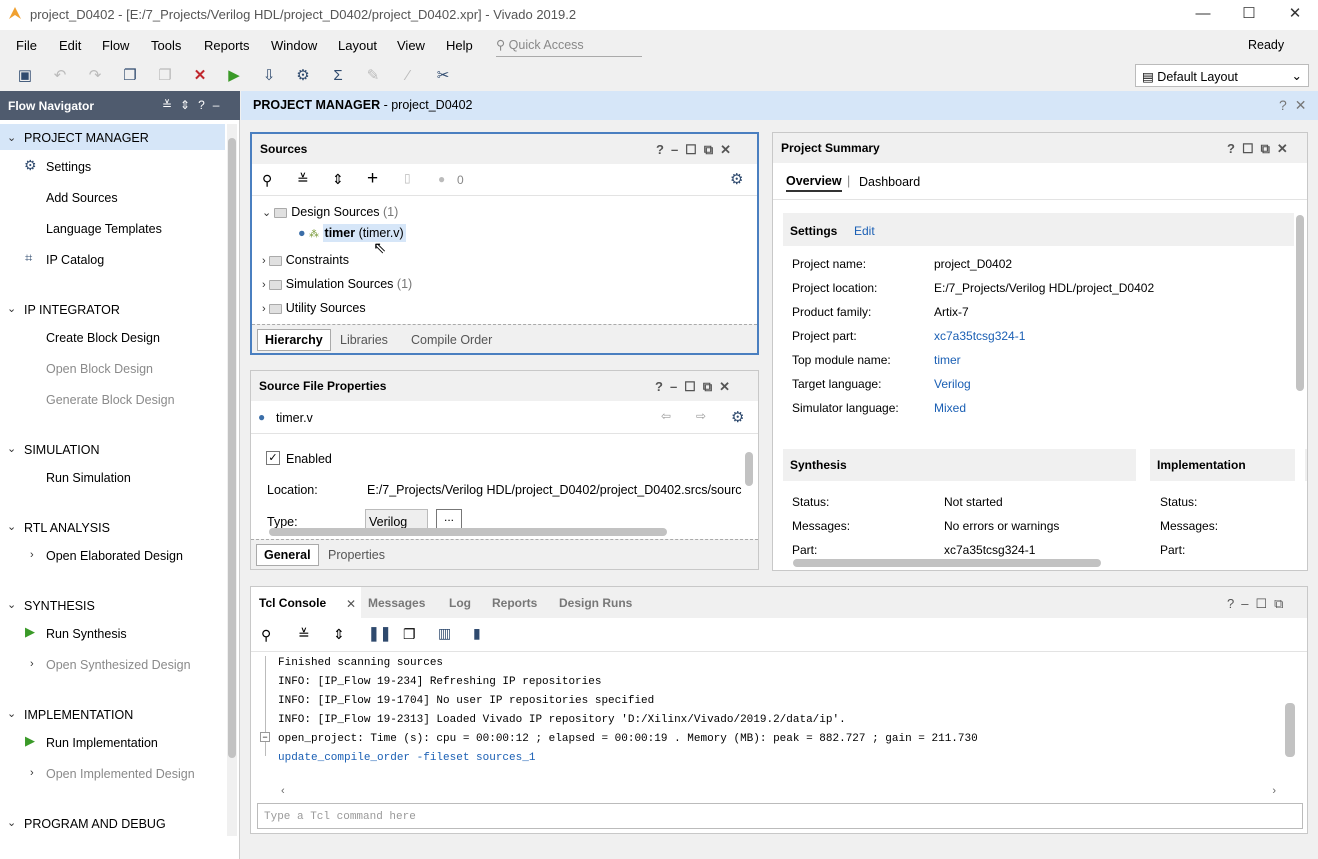 This screenshot has width=1318, height=859. What do you see at coordinates (59, 606) in the screenshot?
I see `nav-synthesis: SYNTHESIS` at bounding box center [59, 606].